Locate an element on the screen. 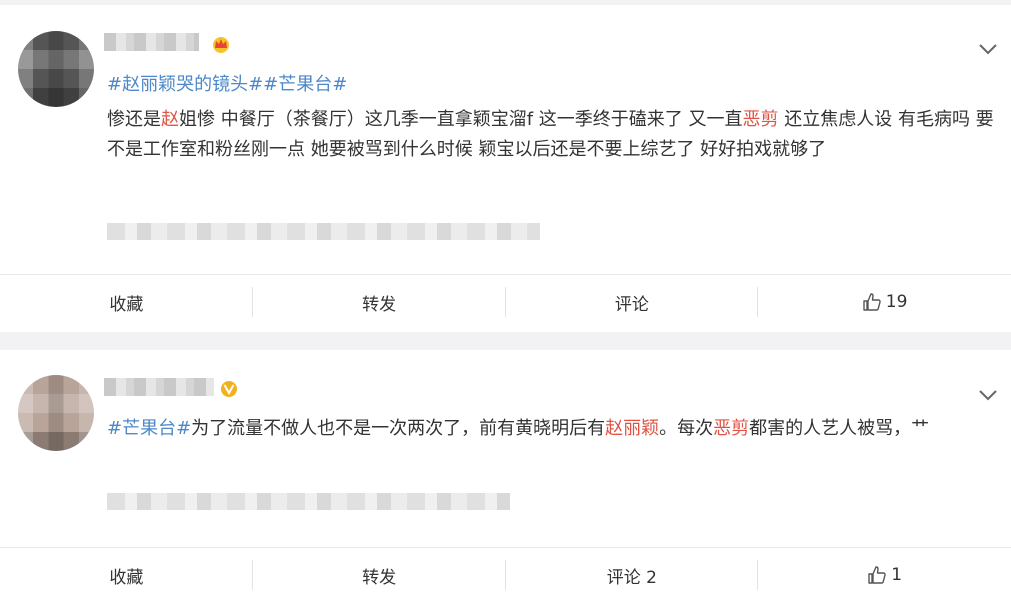 Image resolution: width=1011 pixels, height=605 pixels. like-count: 1 is located at coordinates (897, 575).